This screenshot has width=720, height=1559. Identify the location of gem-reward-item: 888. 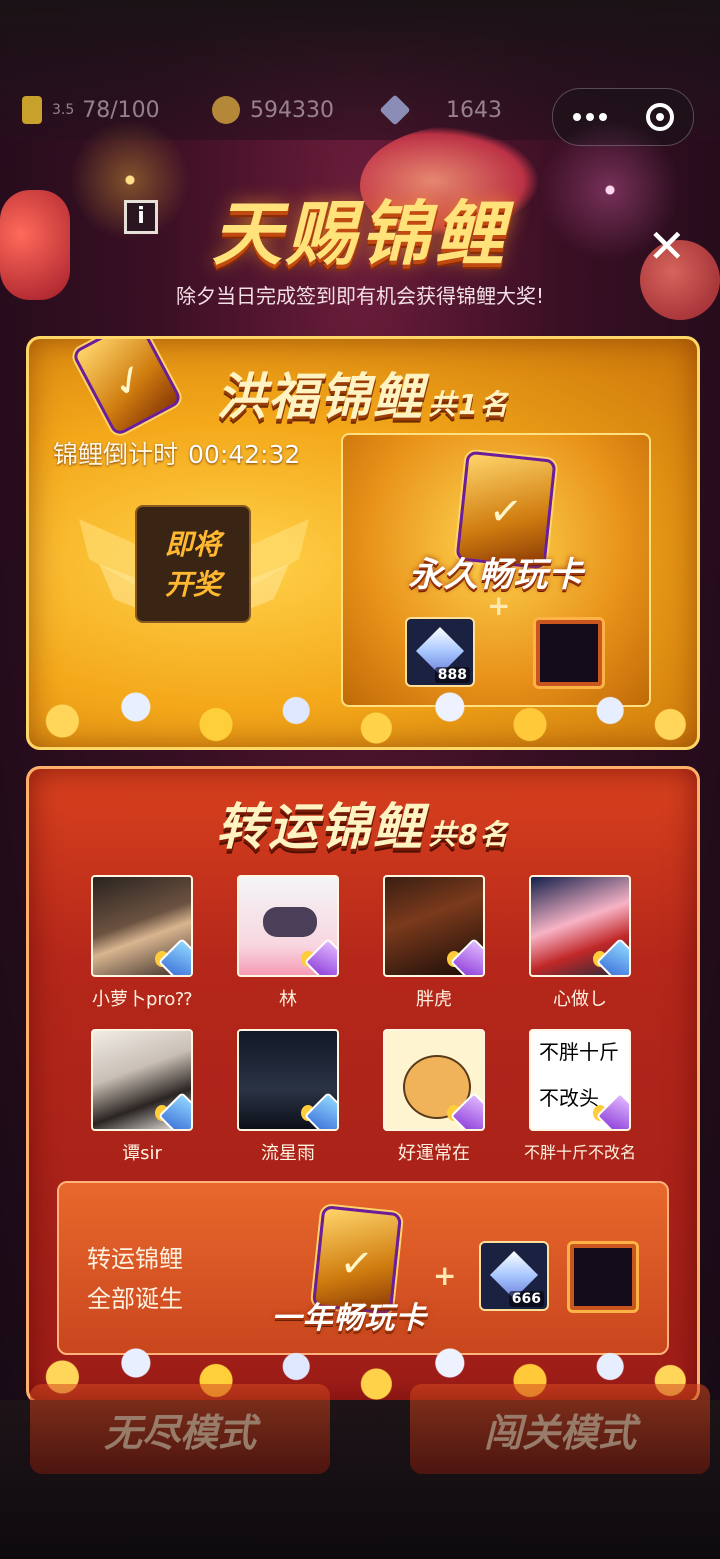
(440, 652).